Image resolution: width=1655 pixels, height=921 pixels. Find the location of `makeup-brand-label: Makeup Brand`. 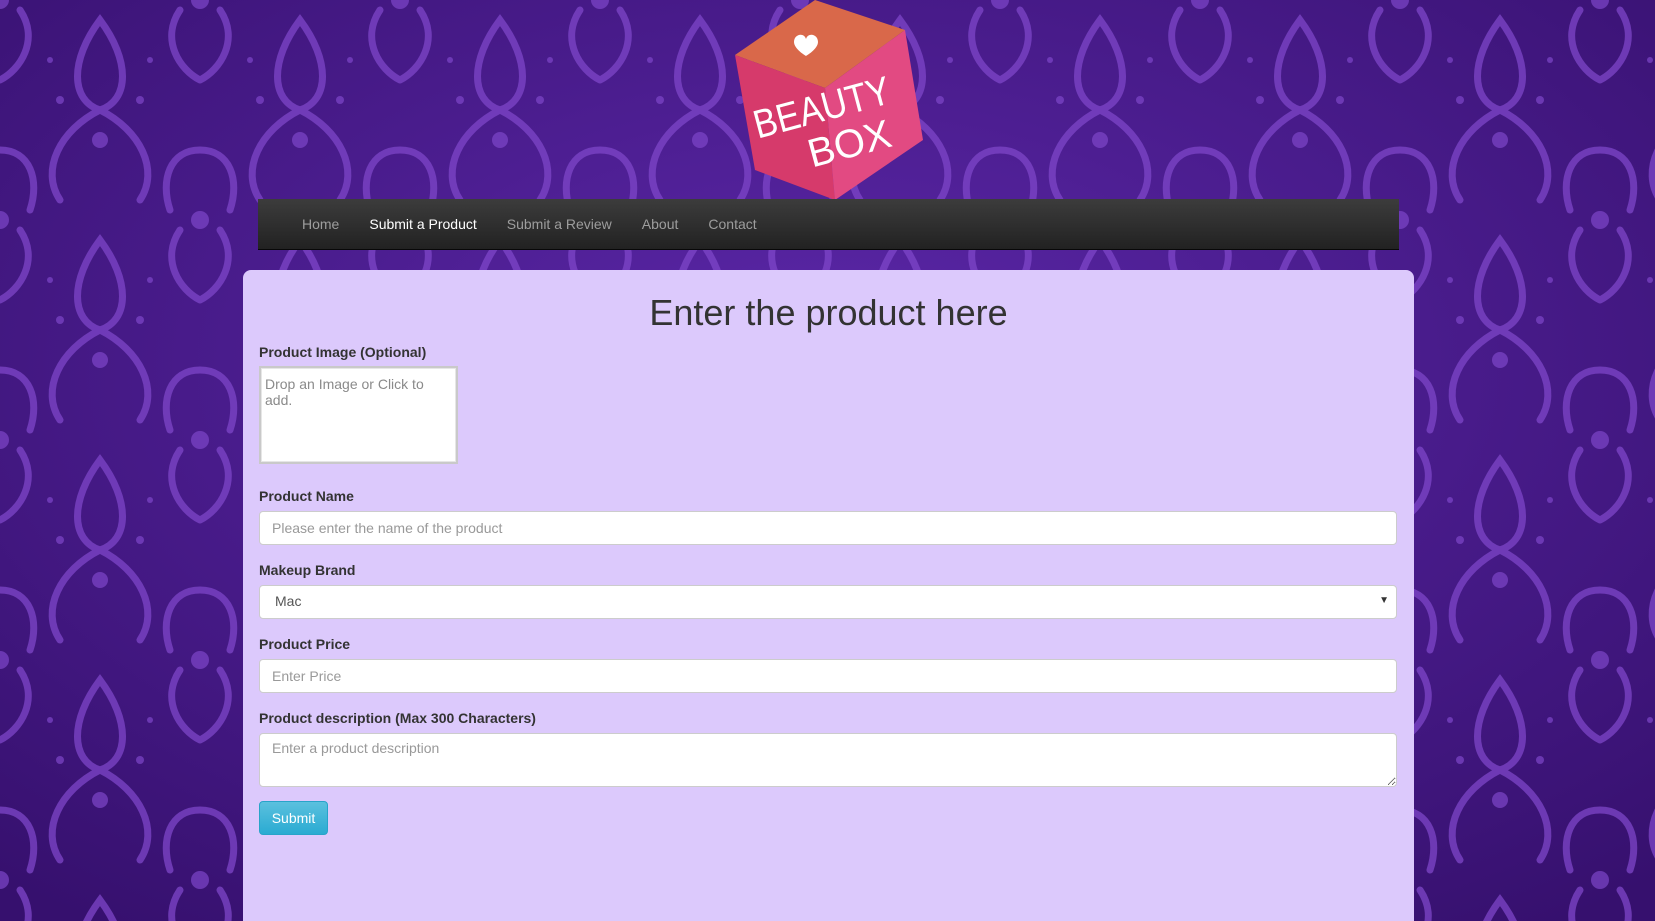

makeup-brand-label: Makeup Brand is located at coordinates (307, 570).